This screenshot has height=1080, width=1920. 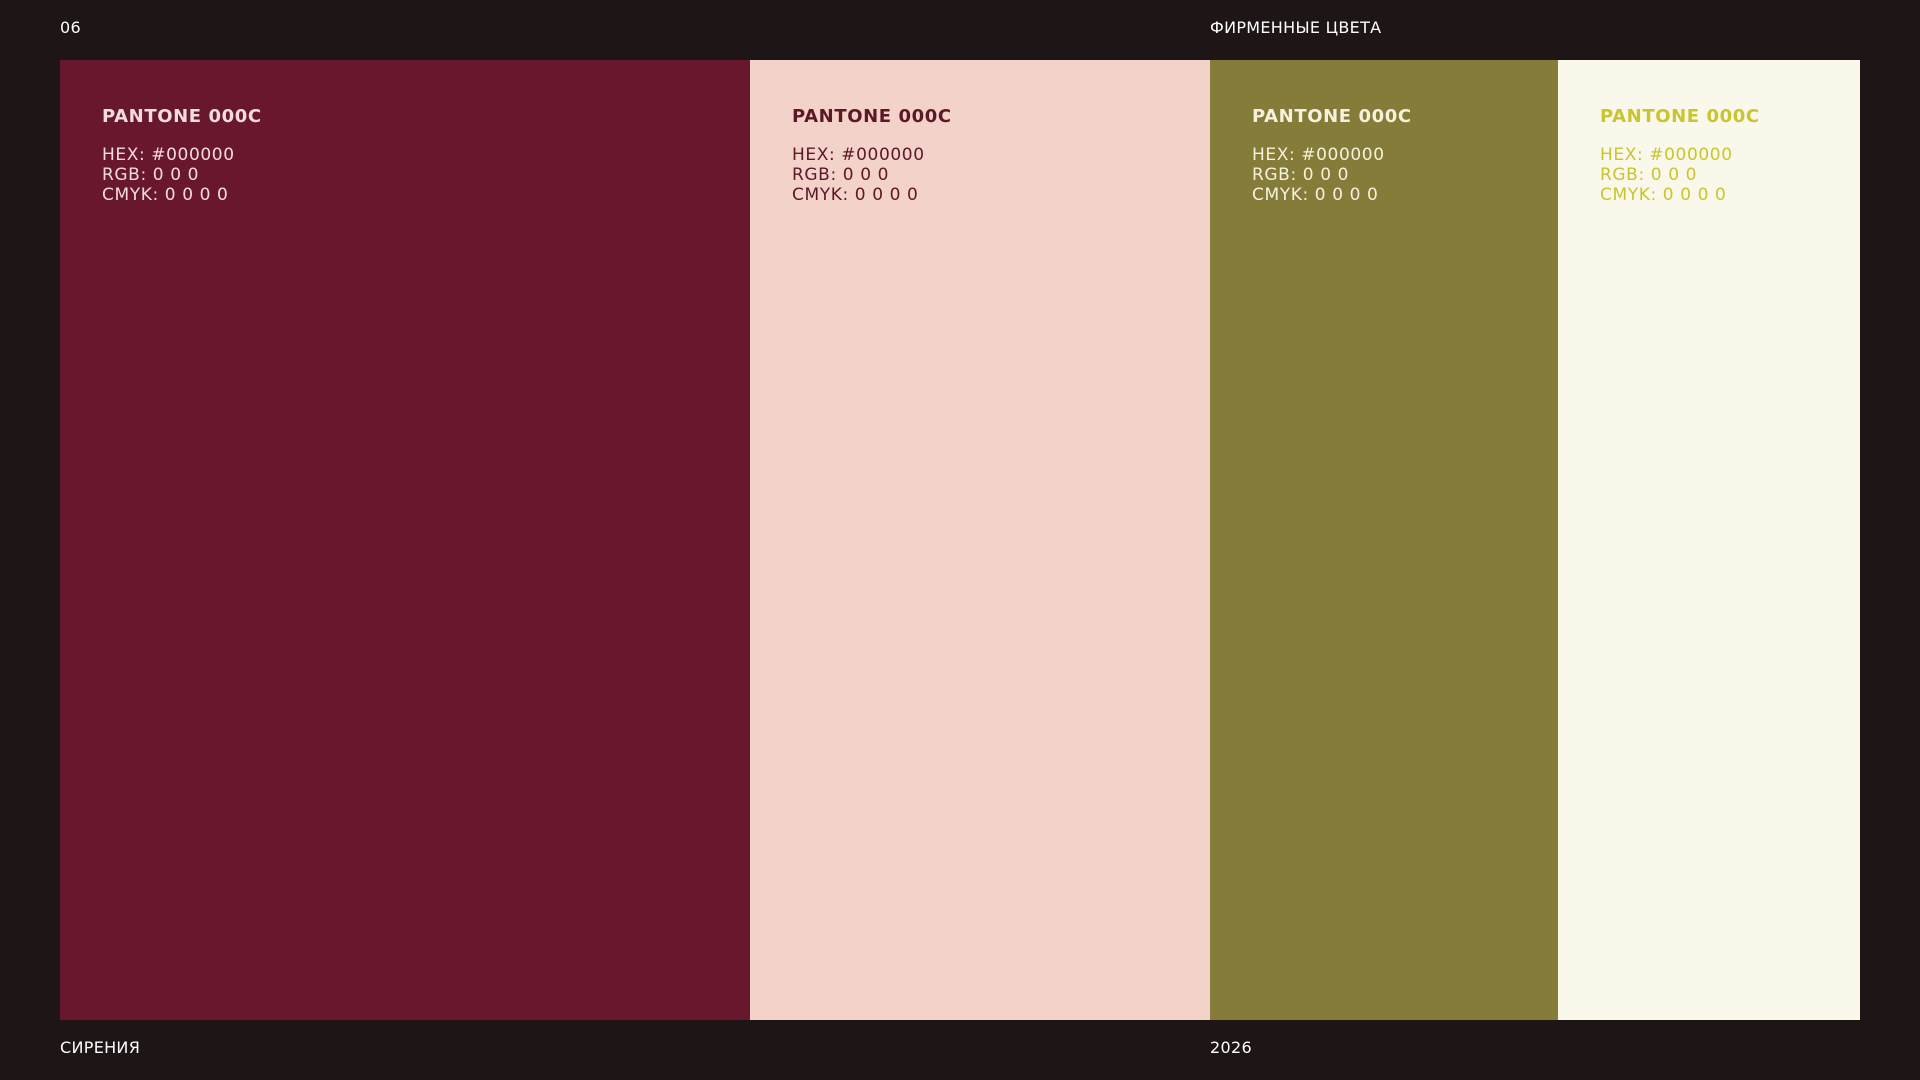 What do you see at coordinates (1296, 27) in the screenshot?
I see `section-title: ФИРМЕННЫЕ ЦВЕТА` at bounding box center [1296, 27].